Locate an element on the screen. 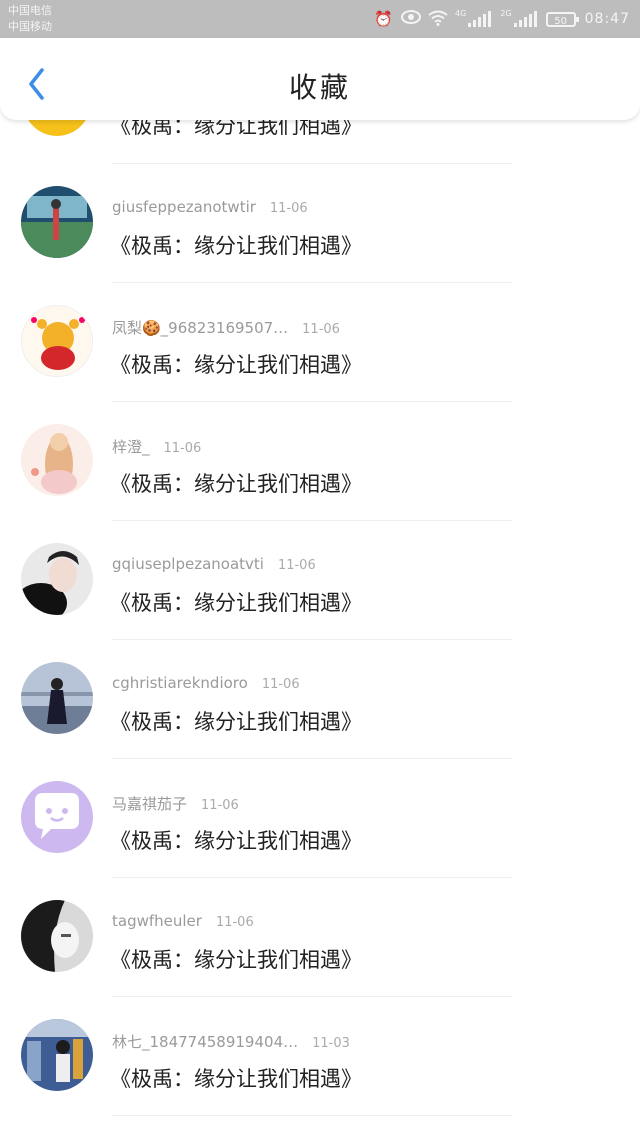 Image resolution: width=640 pixels, height=1138 pixels. wifi-icon is located at coordinates (438, 19).